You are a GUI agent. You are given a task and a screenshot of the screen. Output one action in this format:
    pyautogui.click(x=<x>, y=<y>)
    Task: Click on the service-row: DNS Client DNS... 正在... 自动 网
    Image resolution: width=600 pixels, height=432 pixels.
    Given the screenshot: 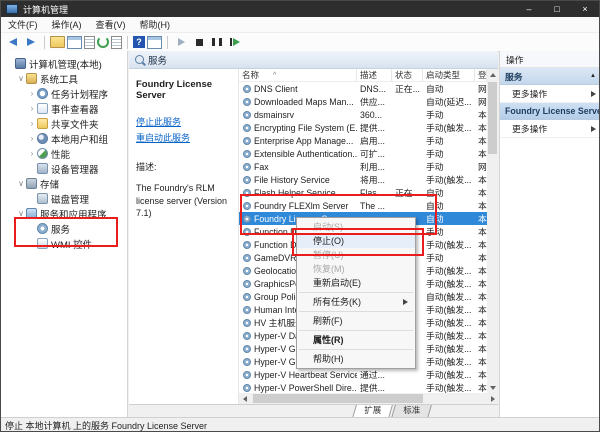 What is the action you would take?
    pyautogui.click(x=363, y=88)
    